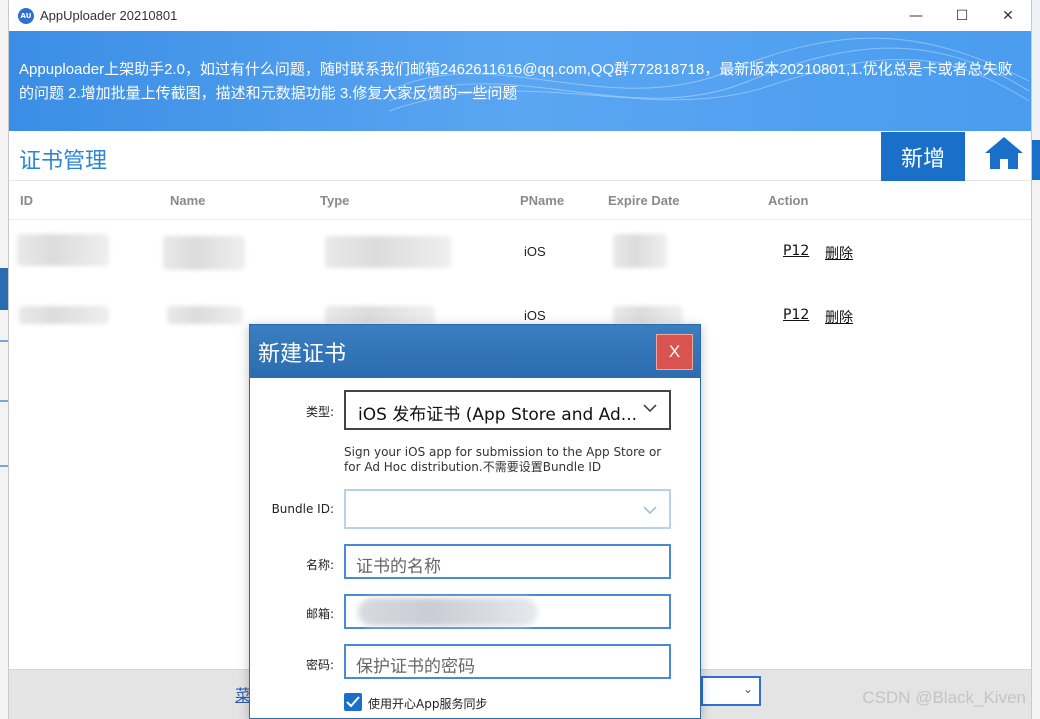  What do you see at coordinates (26, 200) in the screenshot?
I see `column-header-id: ID` at bounding box center [26, 200].